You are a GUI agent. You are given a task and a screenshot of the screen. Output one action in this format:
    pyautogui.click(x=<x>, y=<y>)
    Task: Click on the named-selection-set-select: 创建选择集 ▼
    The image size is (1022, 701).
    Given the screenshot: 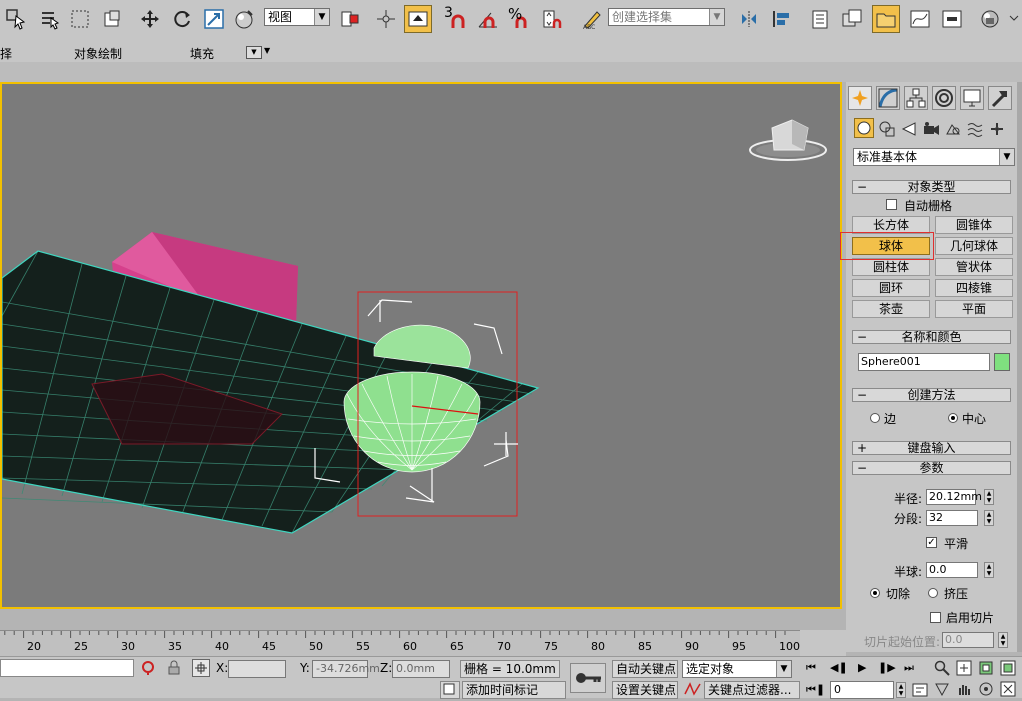 What is the action you would take?
    pyautogui.click(x=666, y=17)
    